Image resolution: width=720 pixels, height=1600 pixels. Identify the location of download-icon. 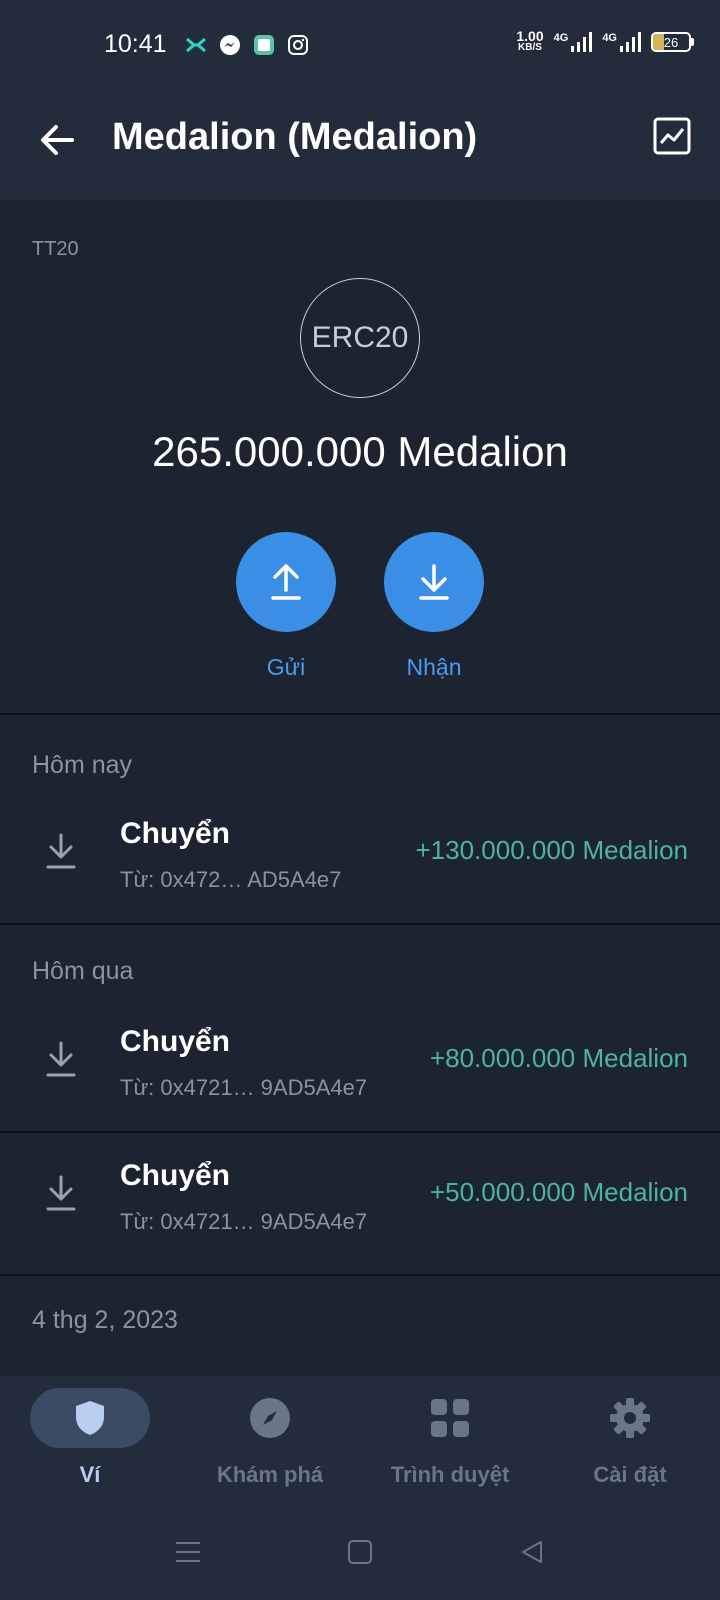
(434, 582).